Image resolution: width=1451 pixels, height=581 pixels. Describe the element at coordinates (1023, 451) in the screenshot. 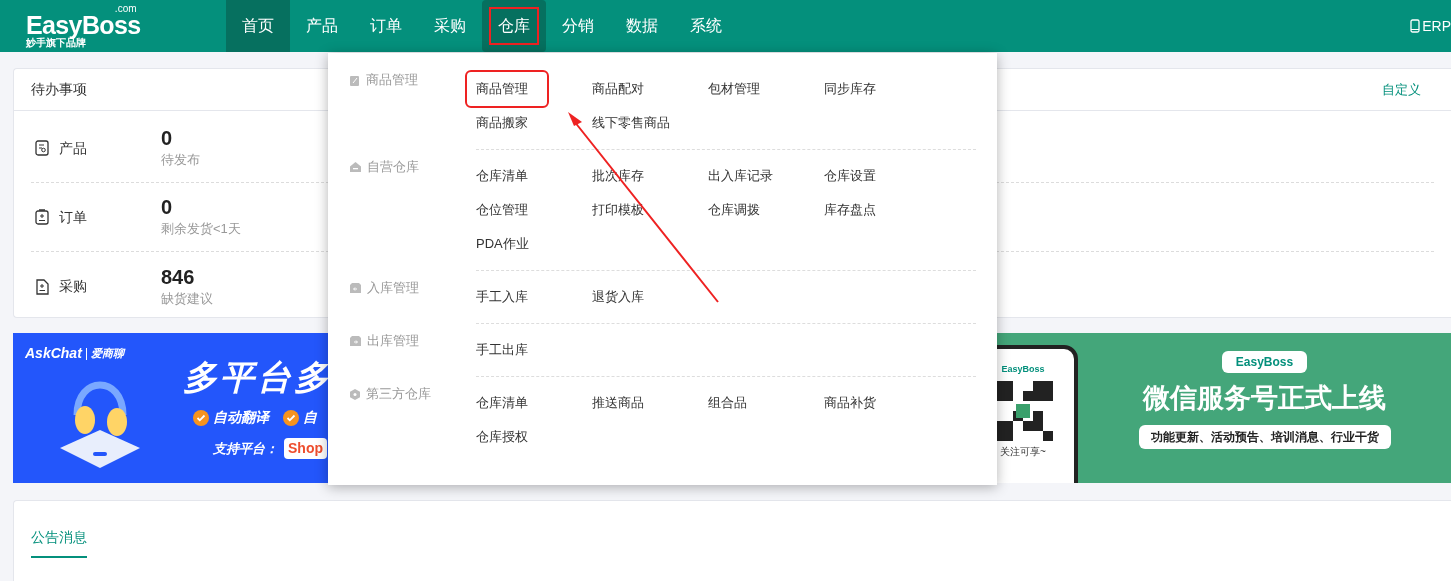

I see `phone-caption: 关注可享~` at that location.